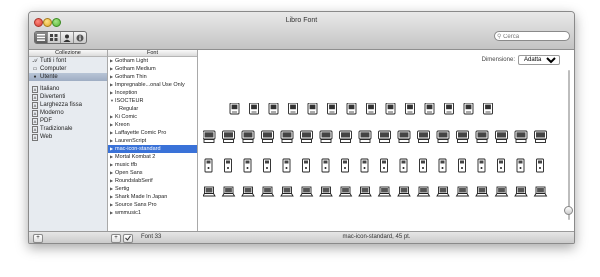 This screenshot has width=600, height=277. Describe the element at coordinates (61, 105) in the screenshot. I see `collection-item-label: Larghezza fissa` at that location.